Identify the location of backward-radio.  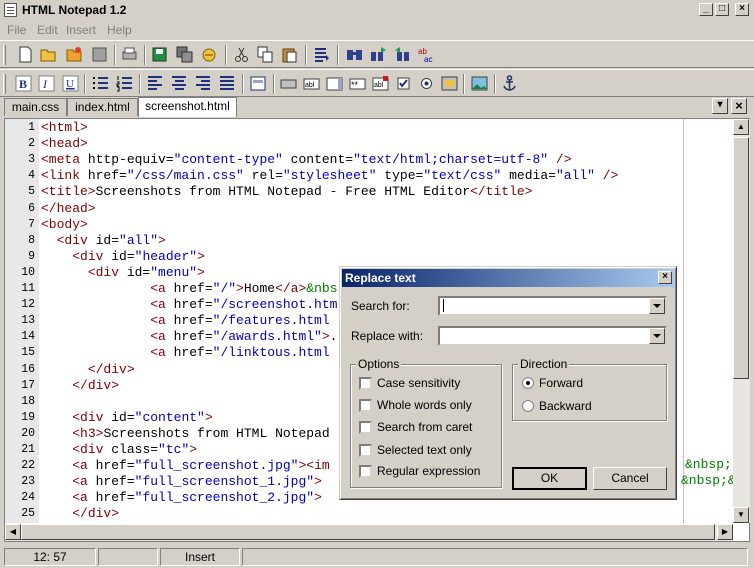
(528, 406).